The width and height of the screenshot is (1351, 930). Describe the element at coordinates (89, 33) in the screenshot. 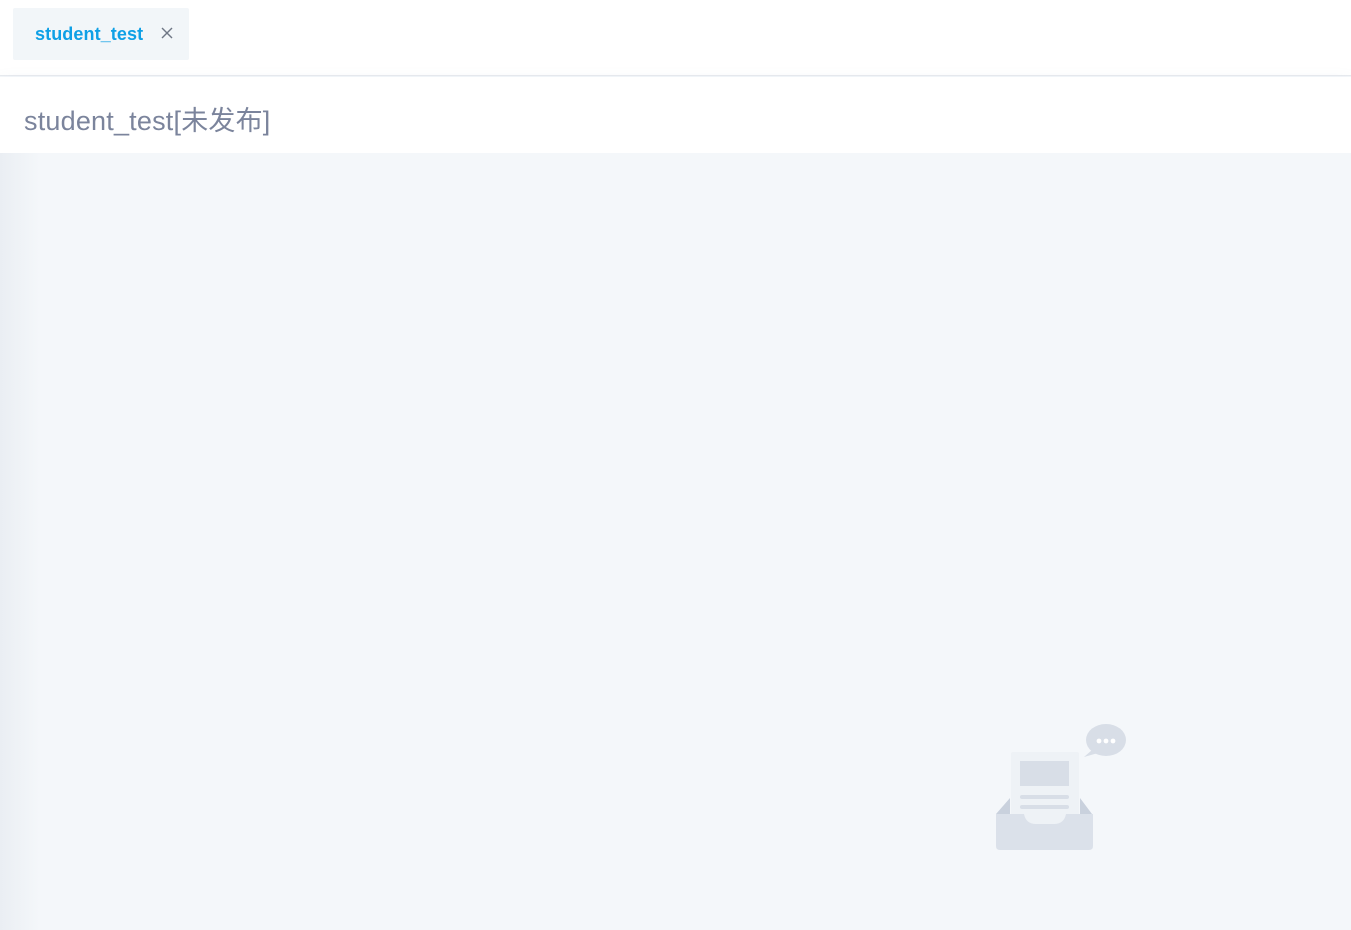

I see `tab-label: student_test` at that location.